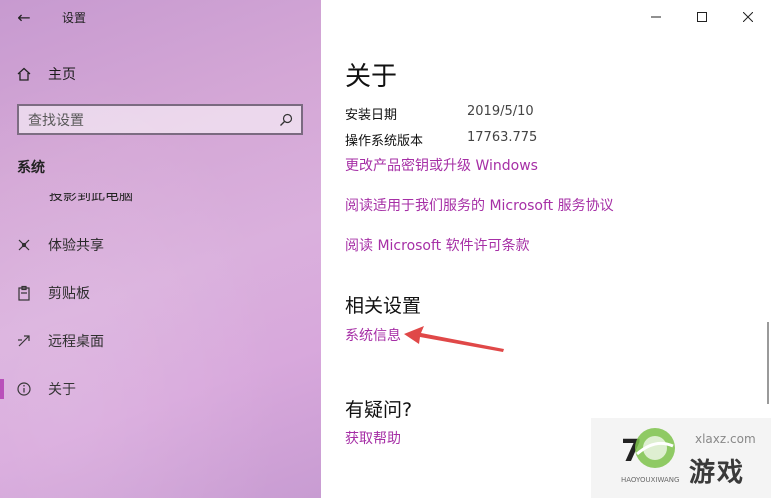  I want to click on caption-buttons, so click(702, 17).